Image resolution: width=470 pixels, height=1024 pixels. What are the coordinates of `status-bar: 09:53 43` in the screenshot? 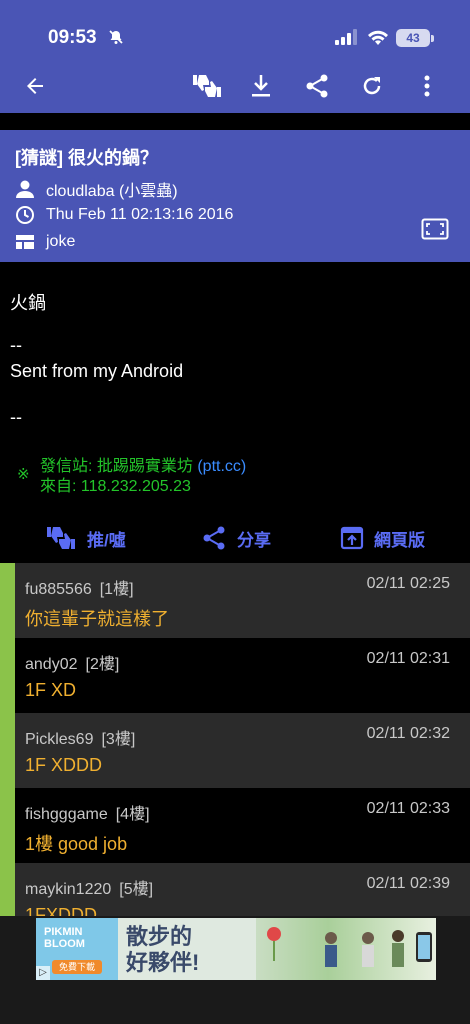 It's located at (235, 39).